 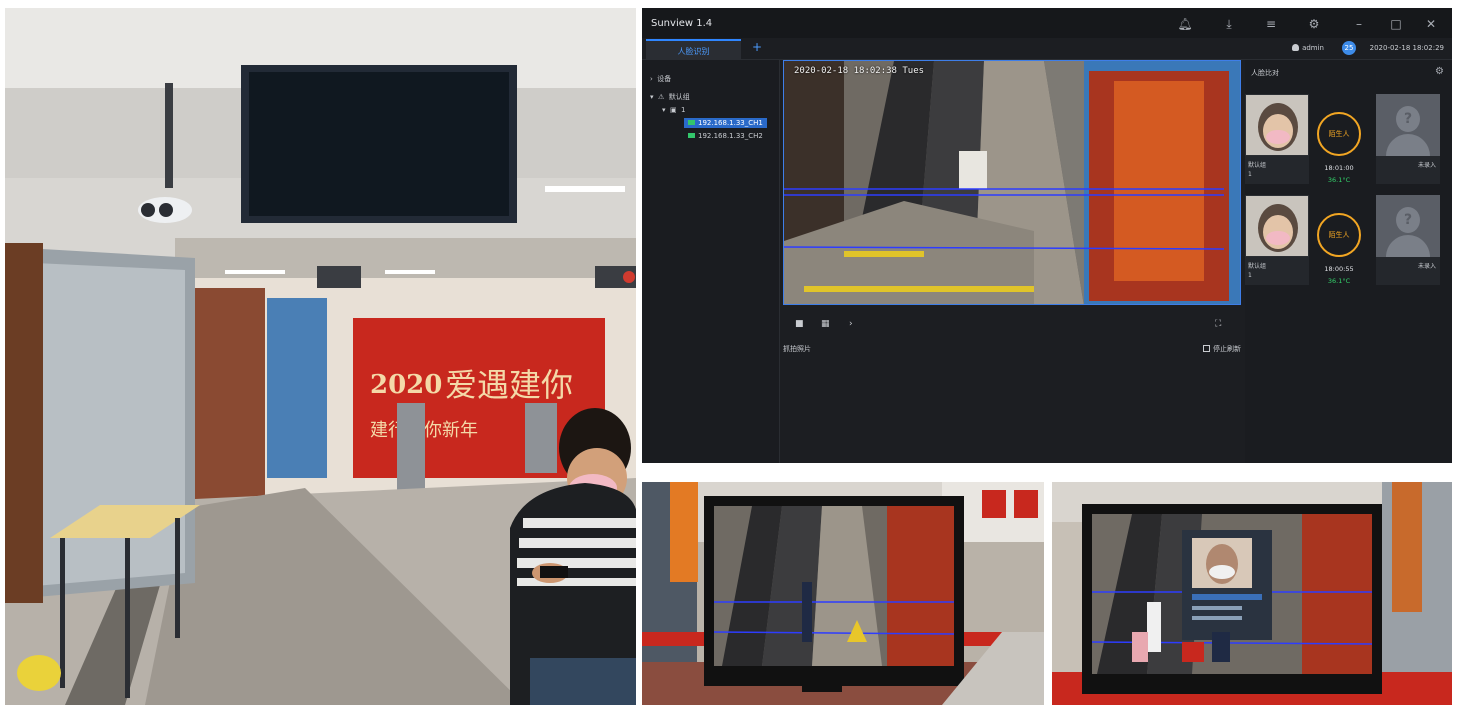 What do you see at coordinates (682, 23) in the screenshot?
I see `app-title: Sunview 1.4` at bounding box center [682, 23].